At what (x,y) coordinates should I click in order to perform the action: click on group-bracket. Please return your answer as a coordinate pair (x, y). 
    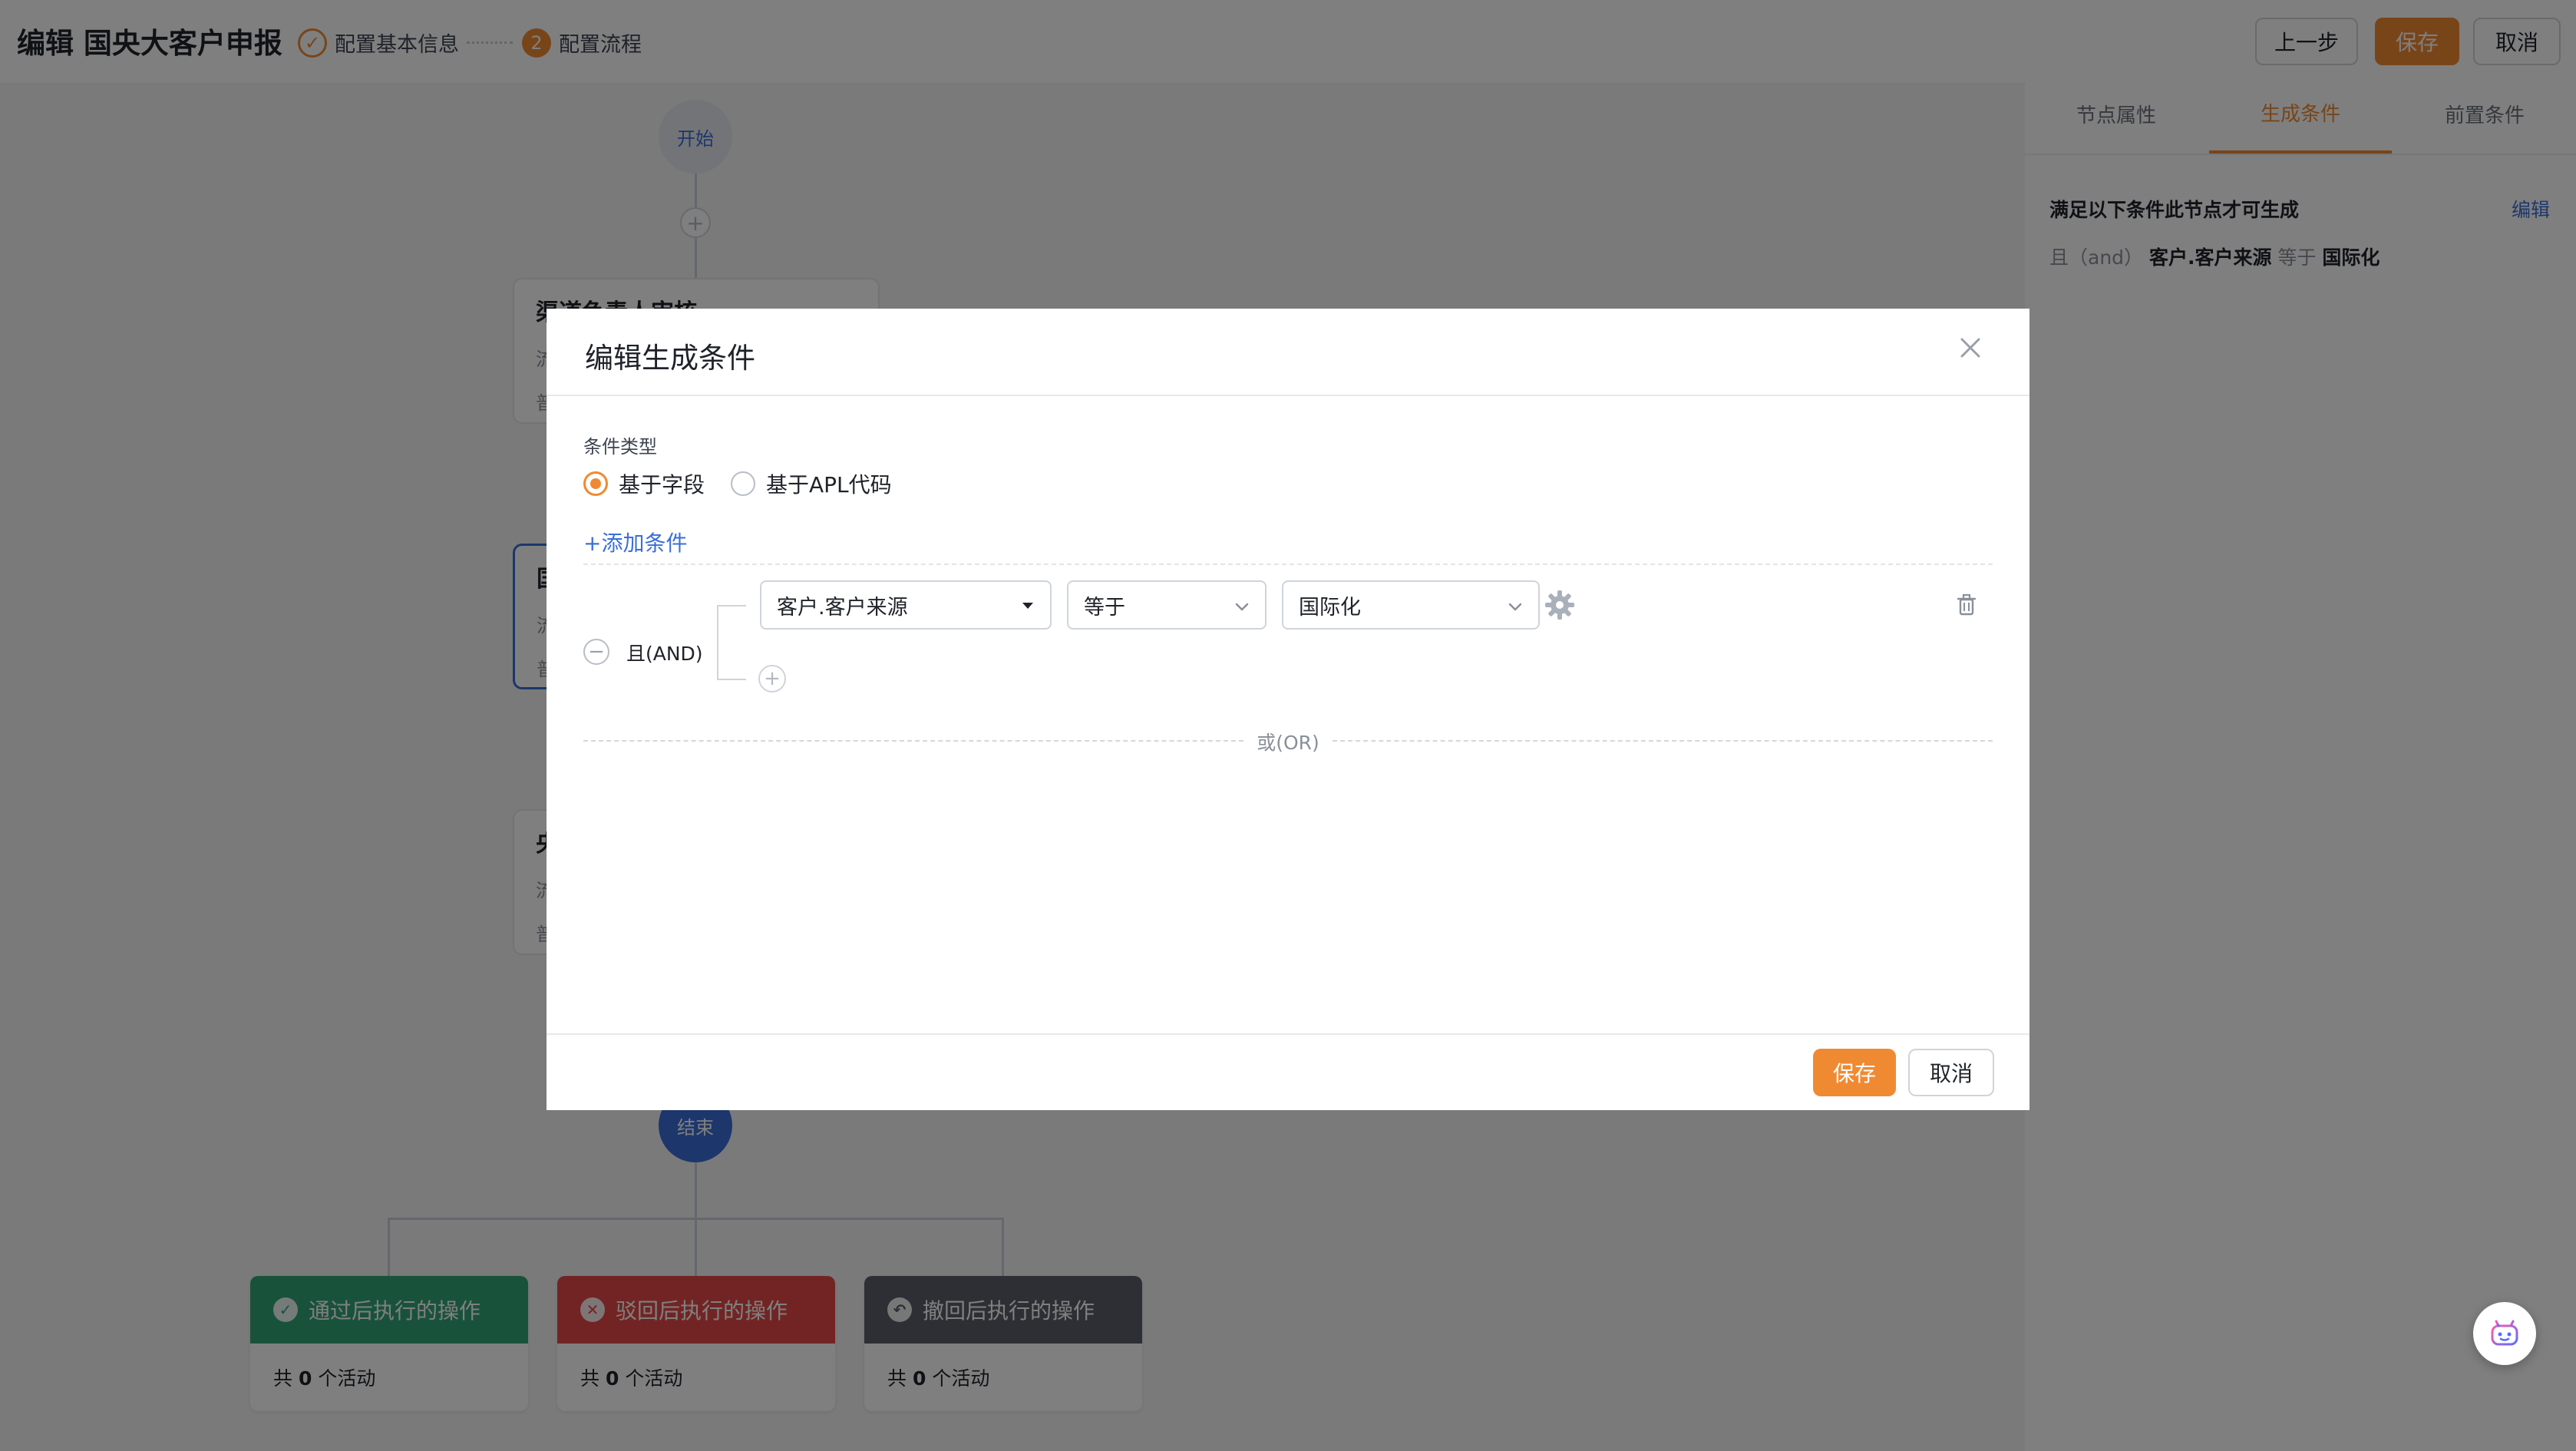
    Looking at the image, I should click on (731, 642).